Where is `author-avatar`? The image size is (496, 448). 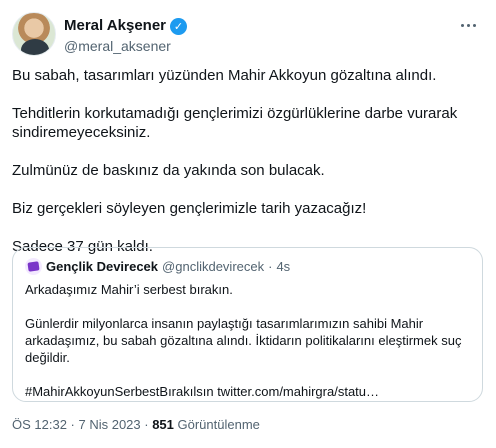
author-avatar is located at coordinates (34, 34).